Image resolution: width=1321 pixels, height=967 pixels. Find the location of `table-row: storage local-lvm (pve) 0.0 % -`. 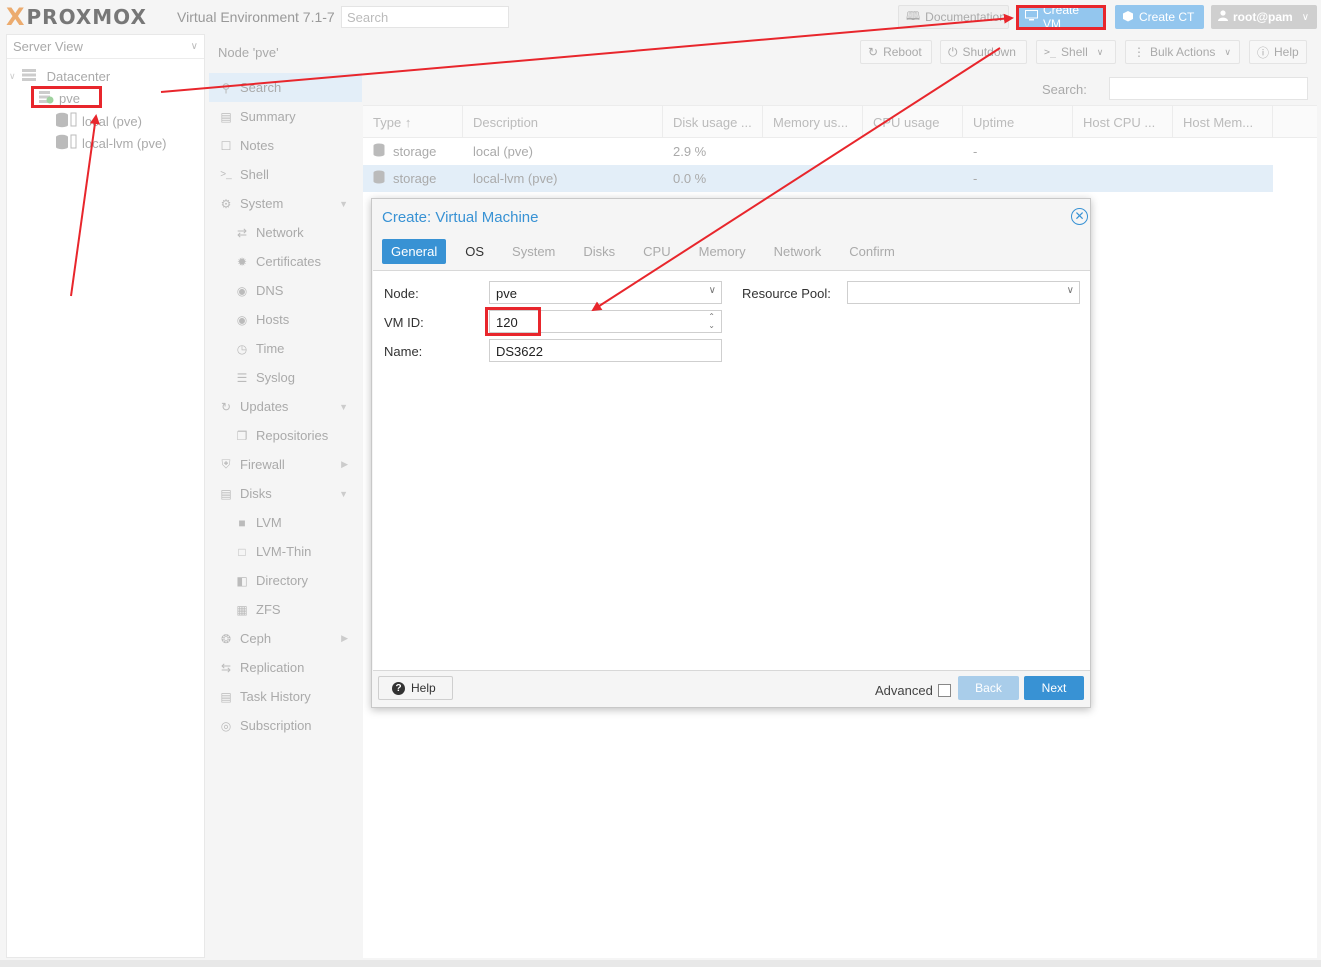

table-row: storage local-lvm (pve) 0.0 % - is located at coordinates (818, 178).